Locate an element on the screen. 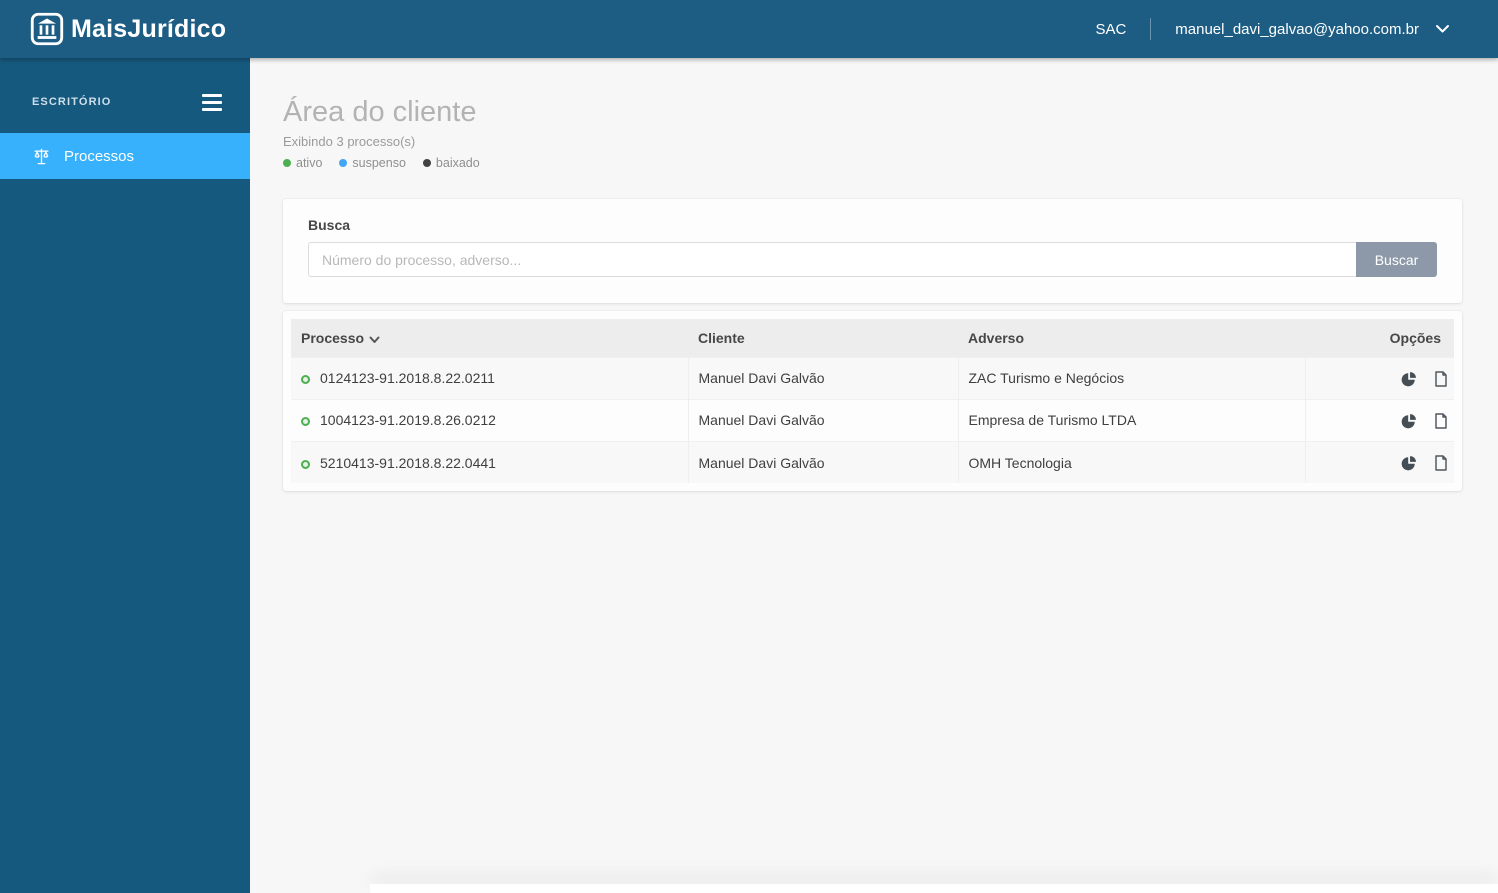 The height and width of the screenshot is (893, 1498). legend-item-baixado: baixado is located at coordinates (451, 163).